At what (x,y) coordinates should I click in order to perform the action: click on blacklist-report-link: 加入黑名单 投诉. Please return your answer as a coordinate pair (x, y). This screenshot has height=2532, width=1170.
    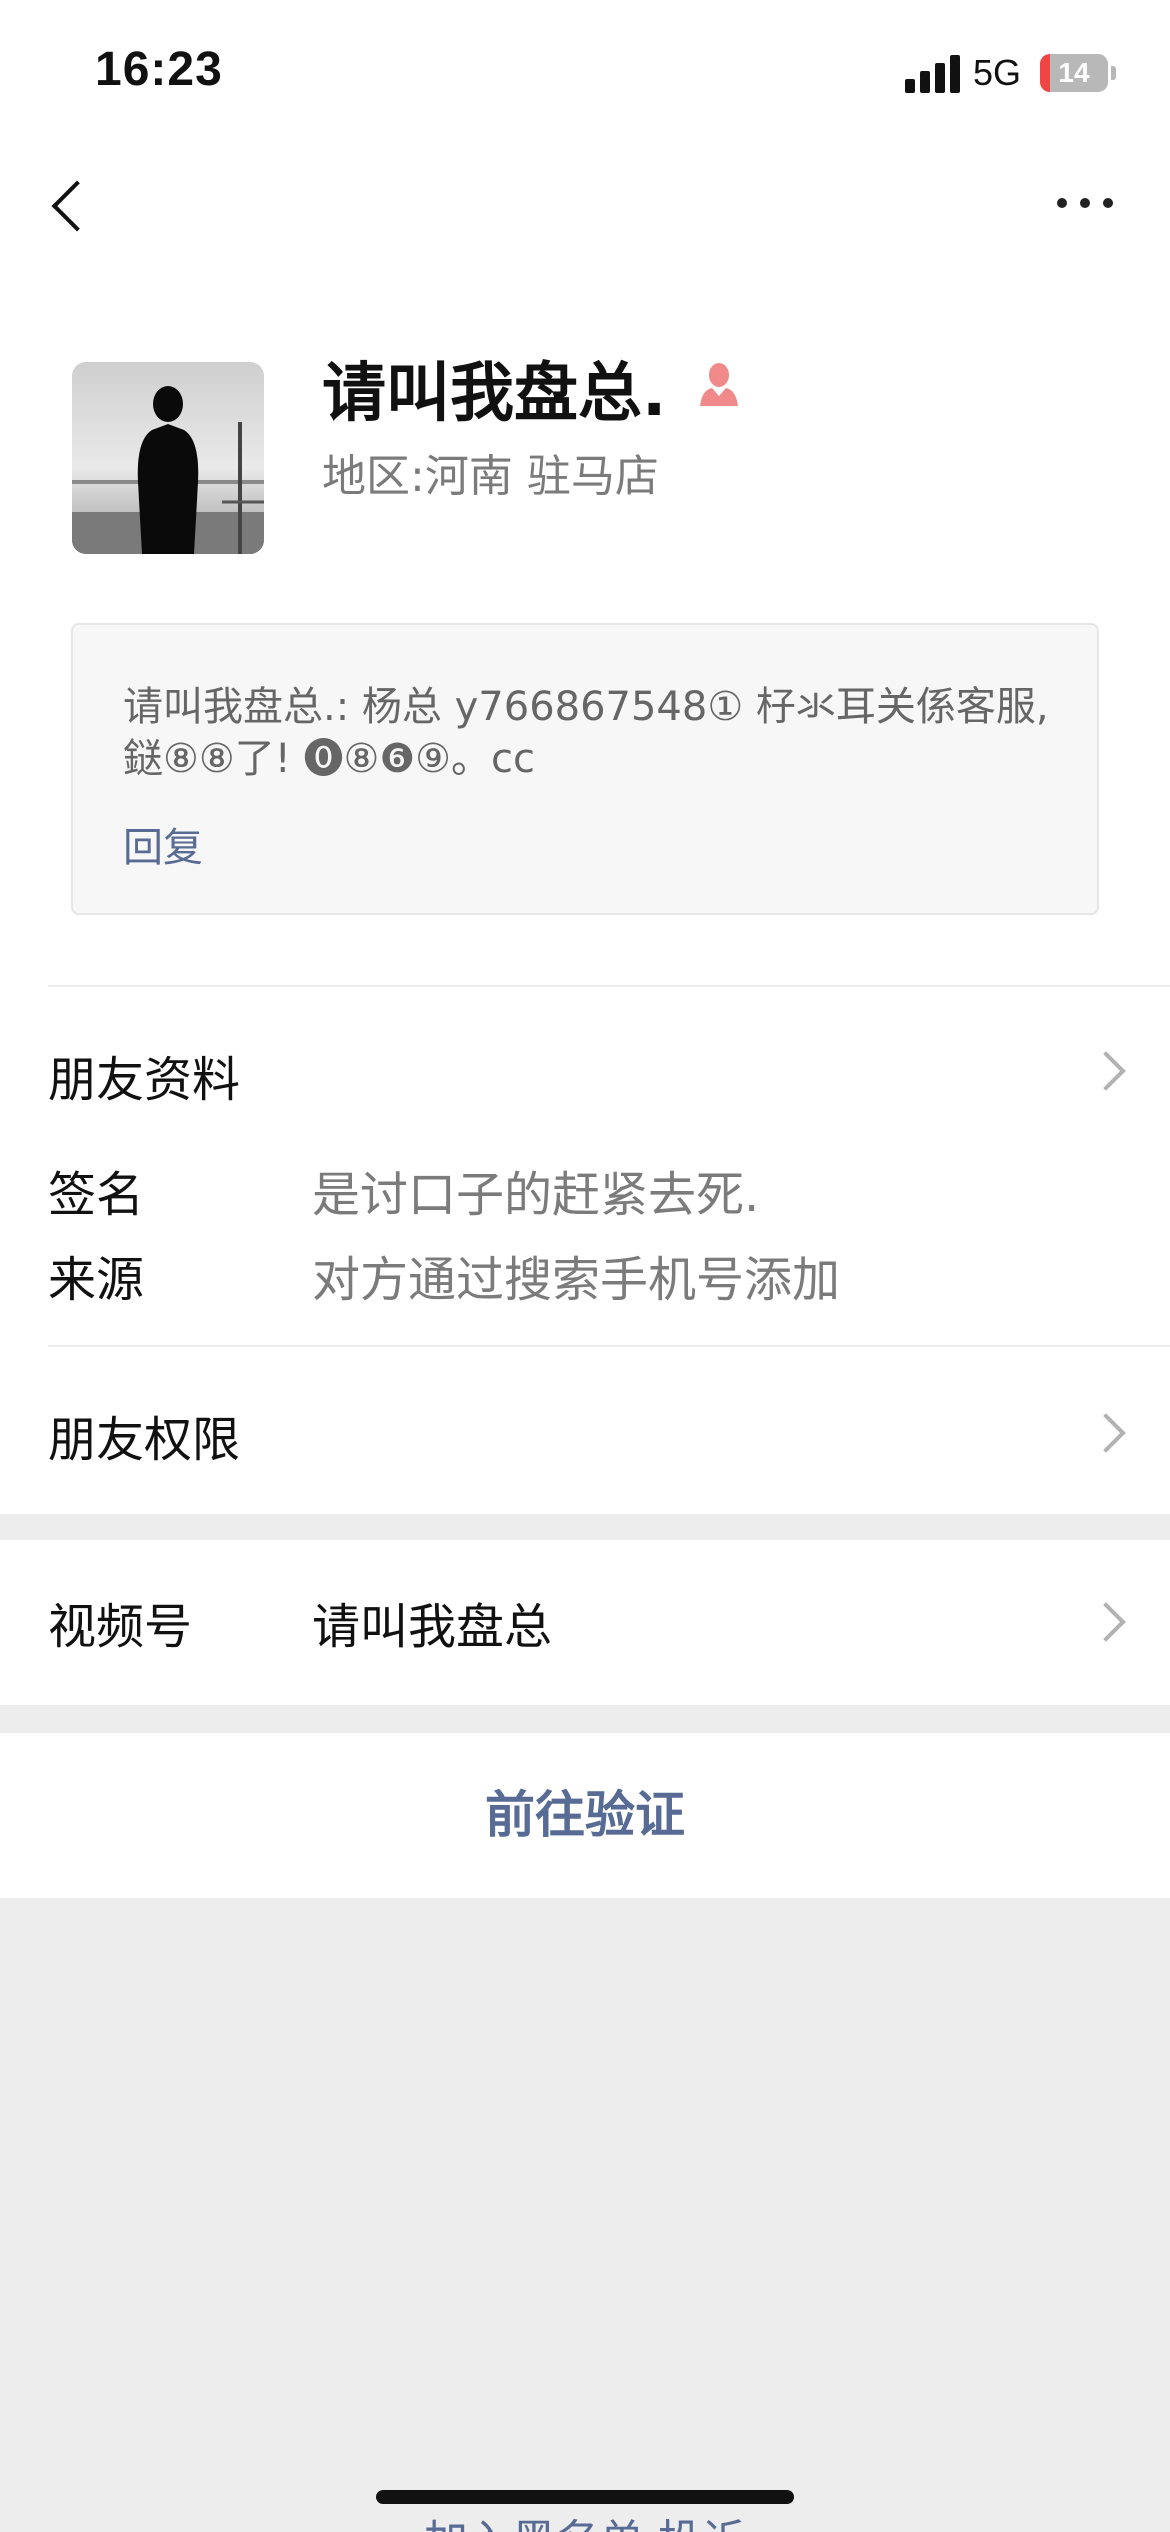
    Looking at the image, I should click on (585, 2518).